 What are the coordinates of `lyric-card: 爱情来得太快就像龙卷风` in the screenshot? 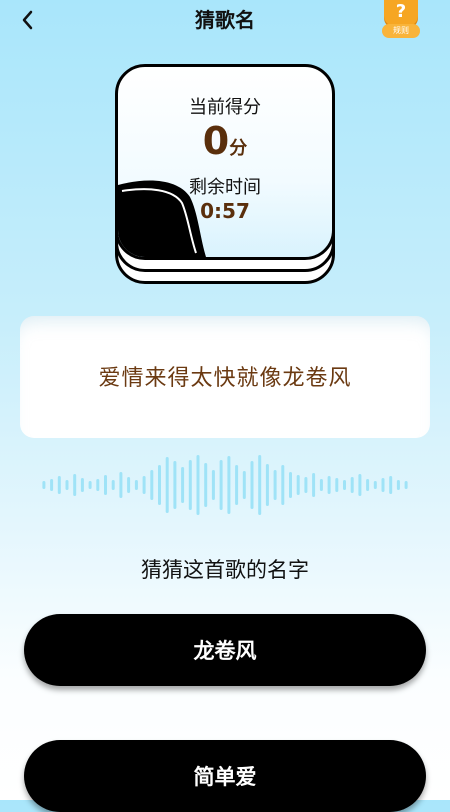 It's located at (225, 377).